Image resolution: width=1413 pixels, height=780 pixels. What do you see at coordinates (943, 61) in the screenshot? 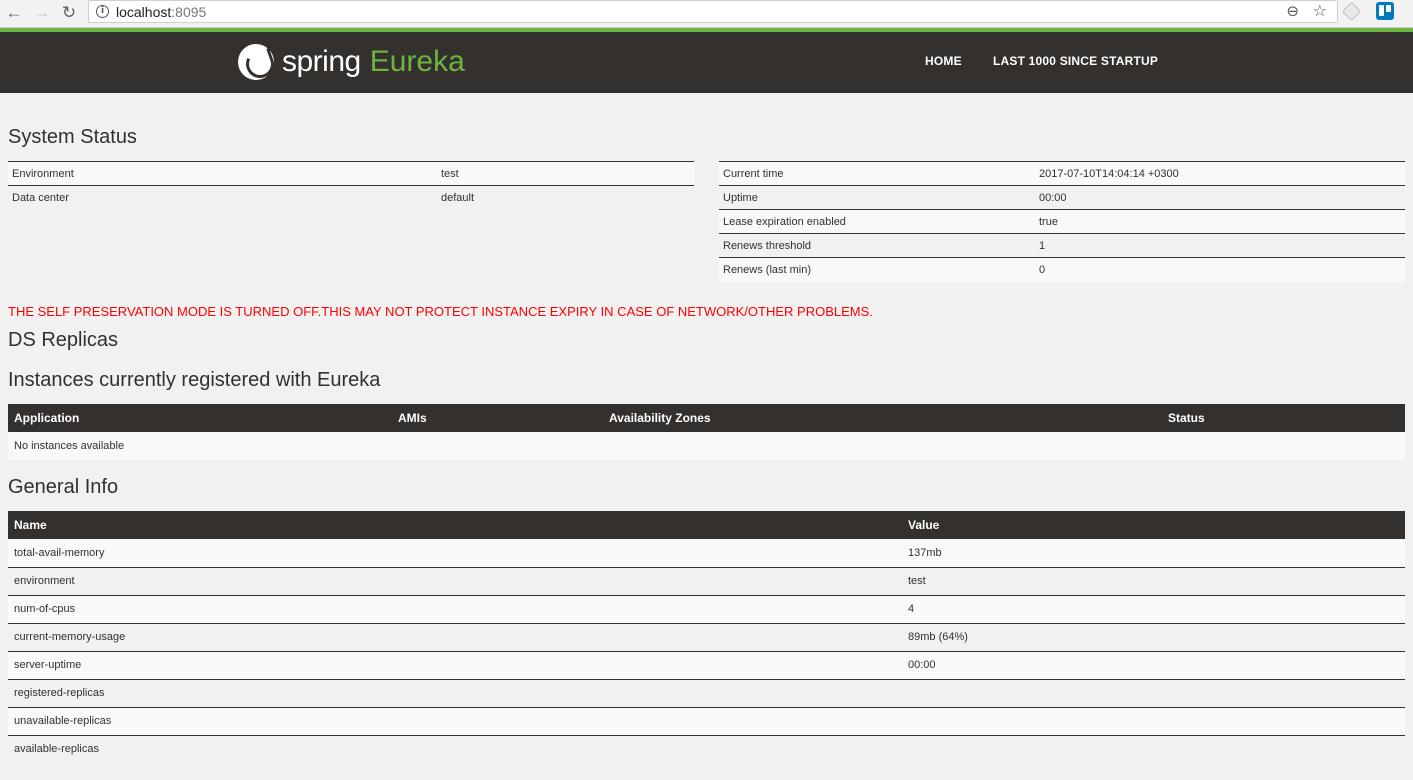
I see `nav-home-link: HOME` at bounding box center [943, 61].